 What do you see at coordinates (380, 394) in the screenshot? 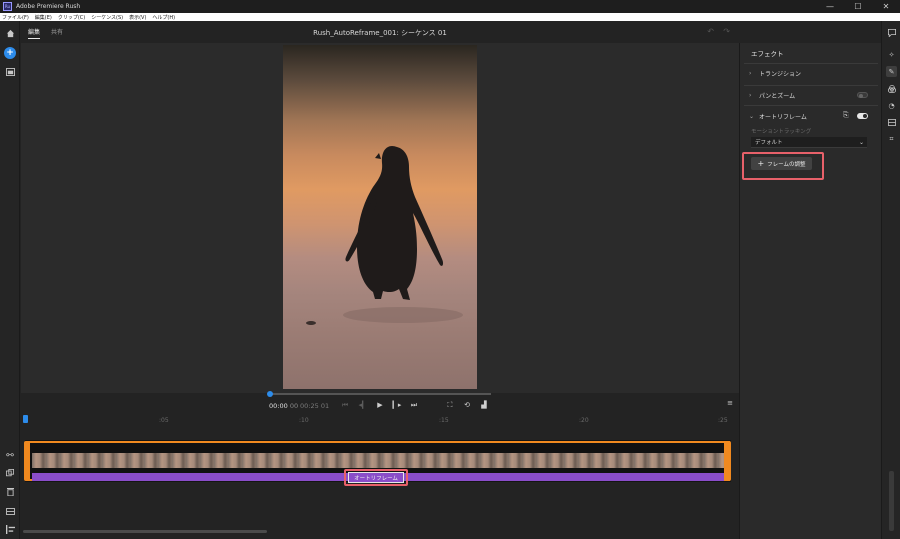
I see `scrub-track` at bounding box center [380, 394].